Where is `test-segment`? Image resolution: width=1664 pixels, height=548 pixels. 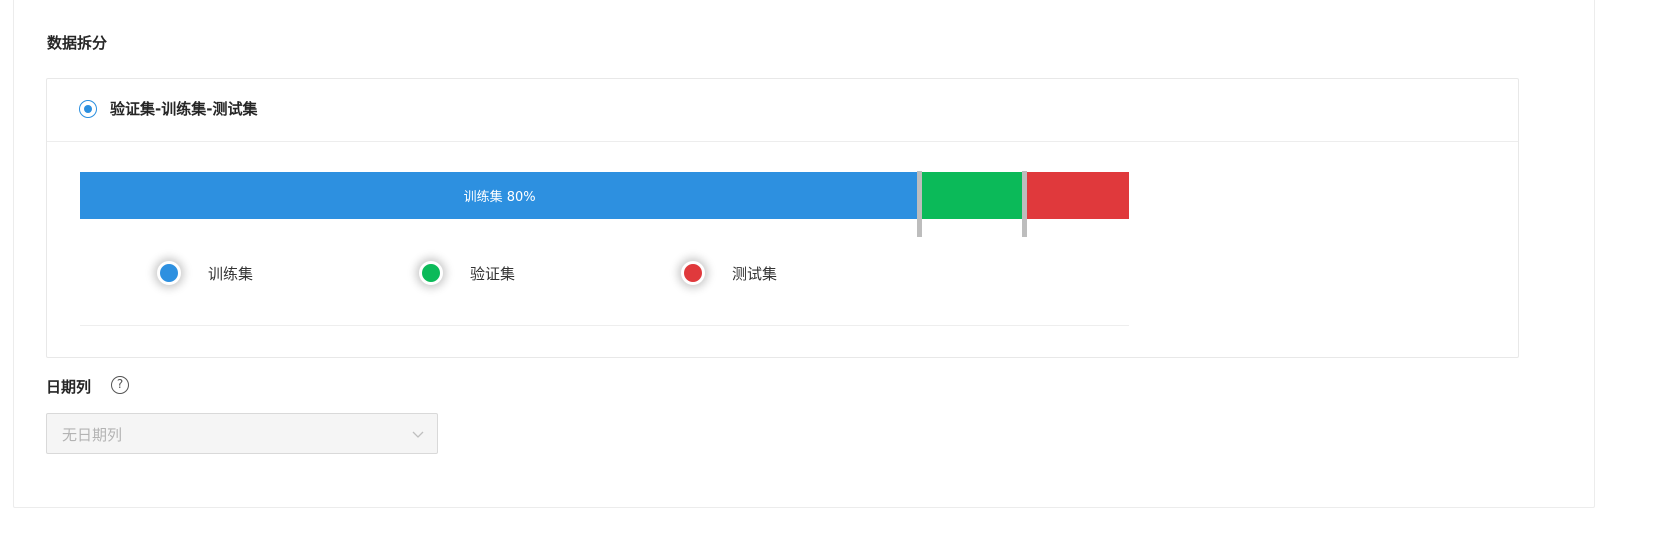
test-segment is located at coordinates (1076, 195).